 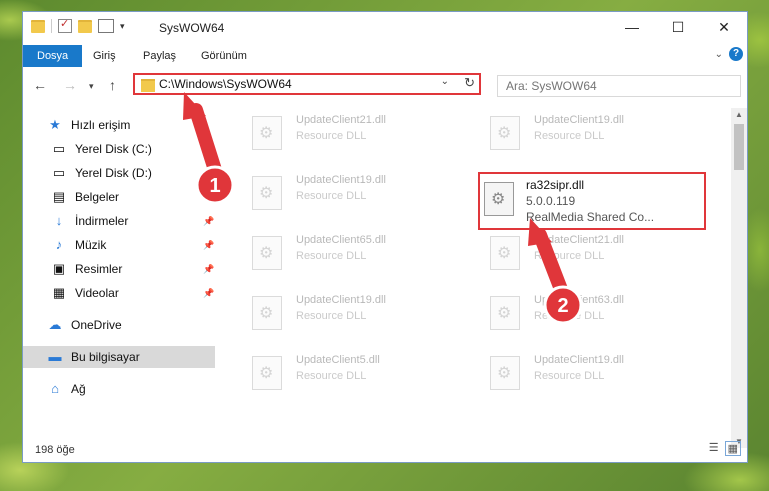 What do you see at coordinates (562, 306) in the screenshot?
I see `callout-number-2: 2` at bounding box center [562, 306].